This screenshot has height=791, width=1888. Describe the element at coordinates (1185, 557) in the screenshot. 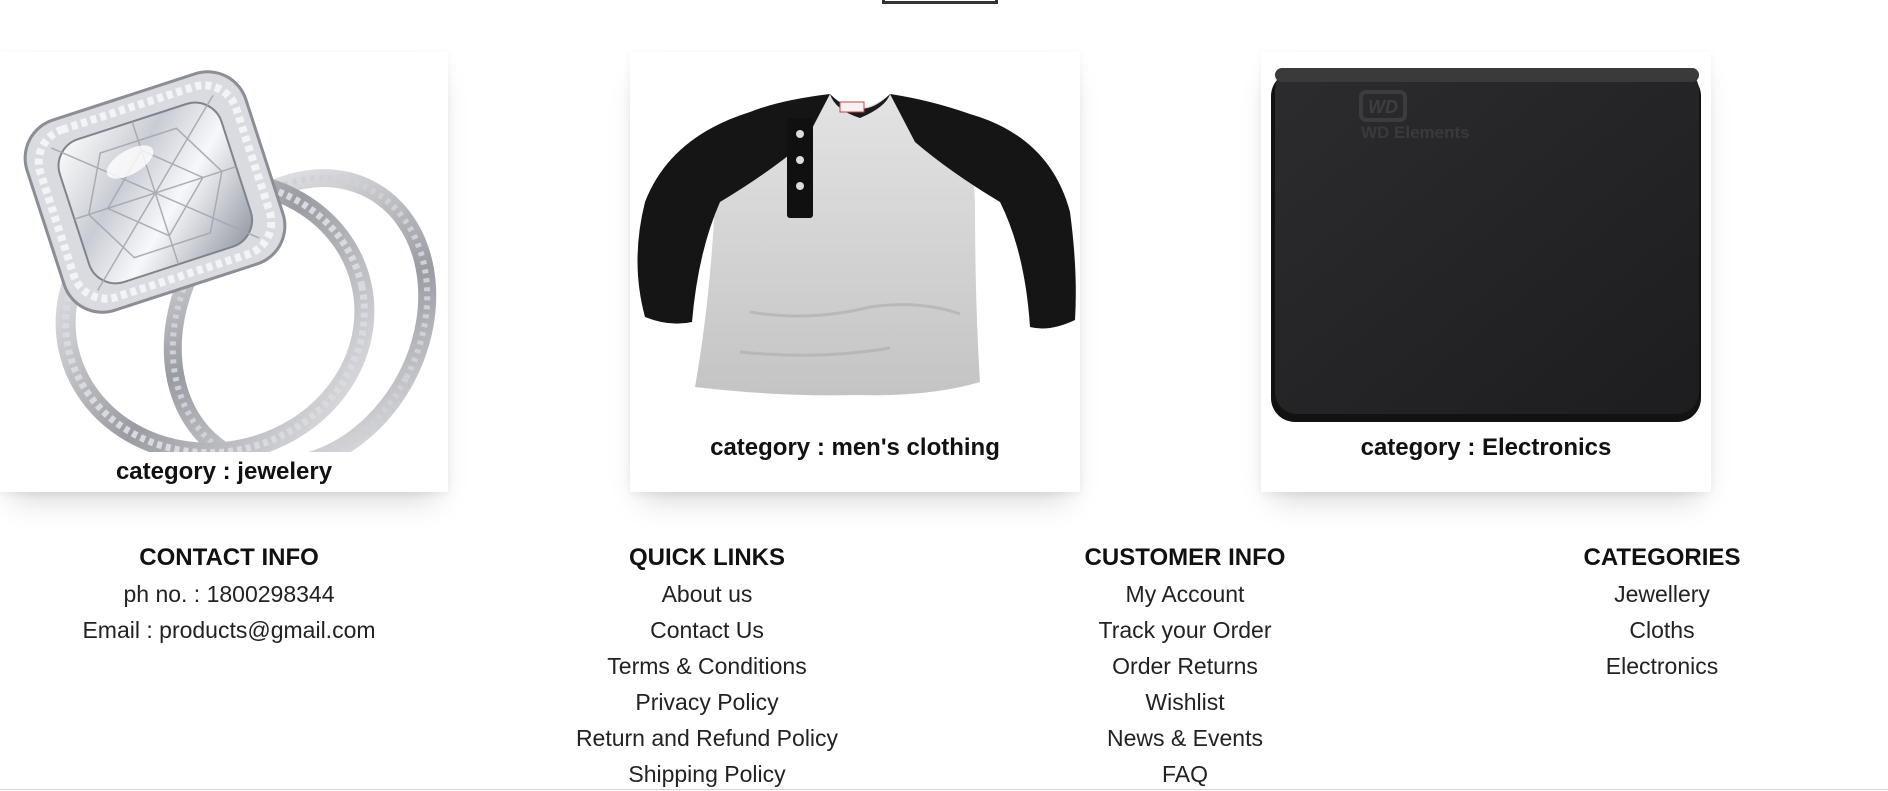

I see `footer-column-title: CUSTOMER INFO` at that location.